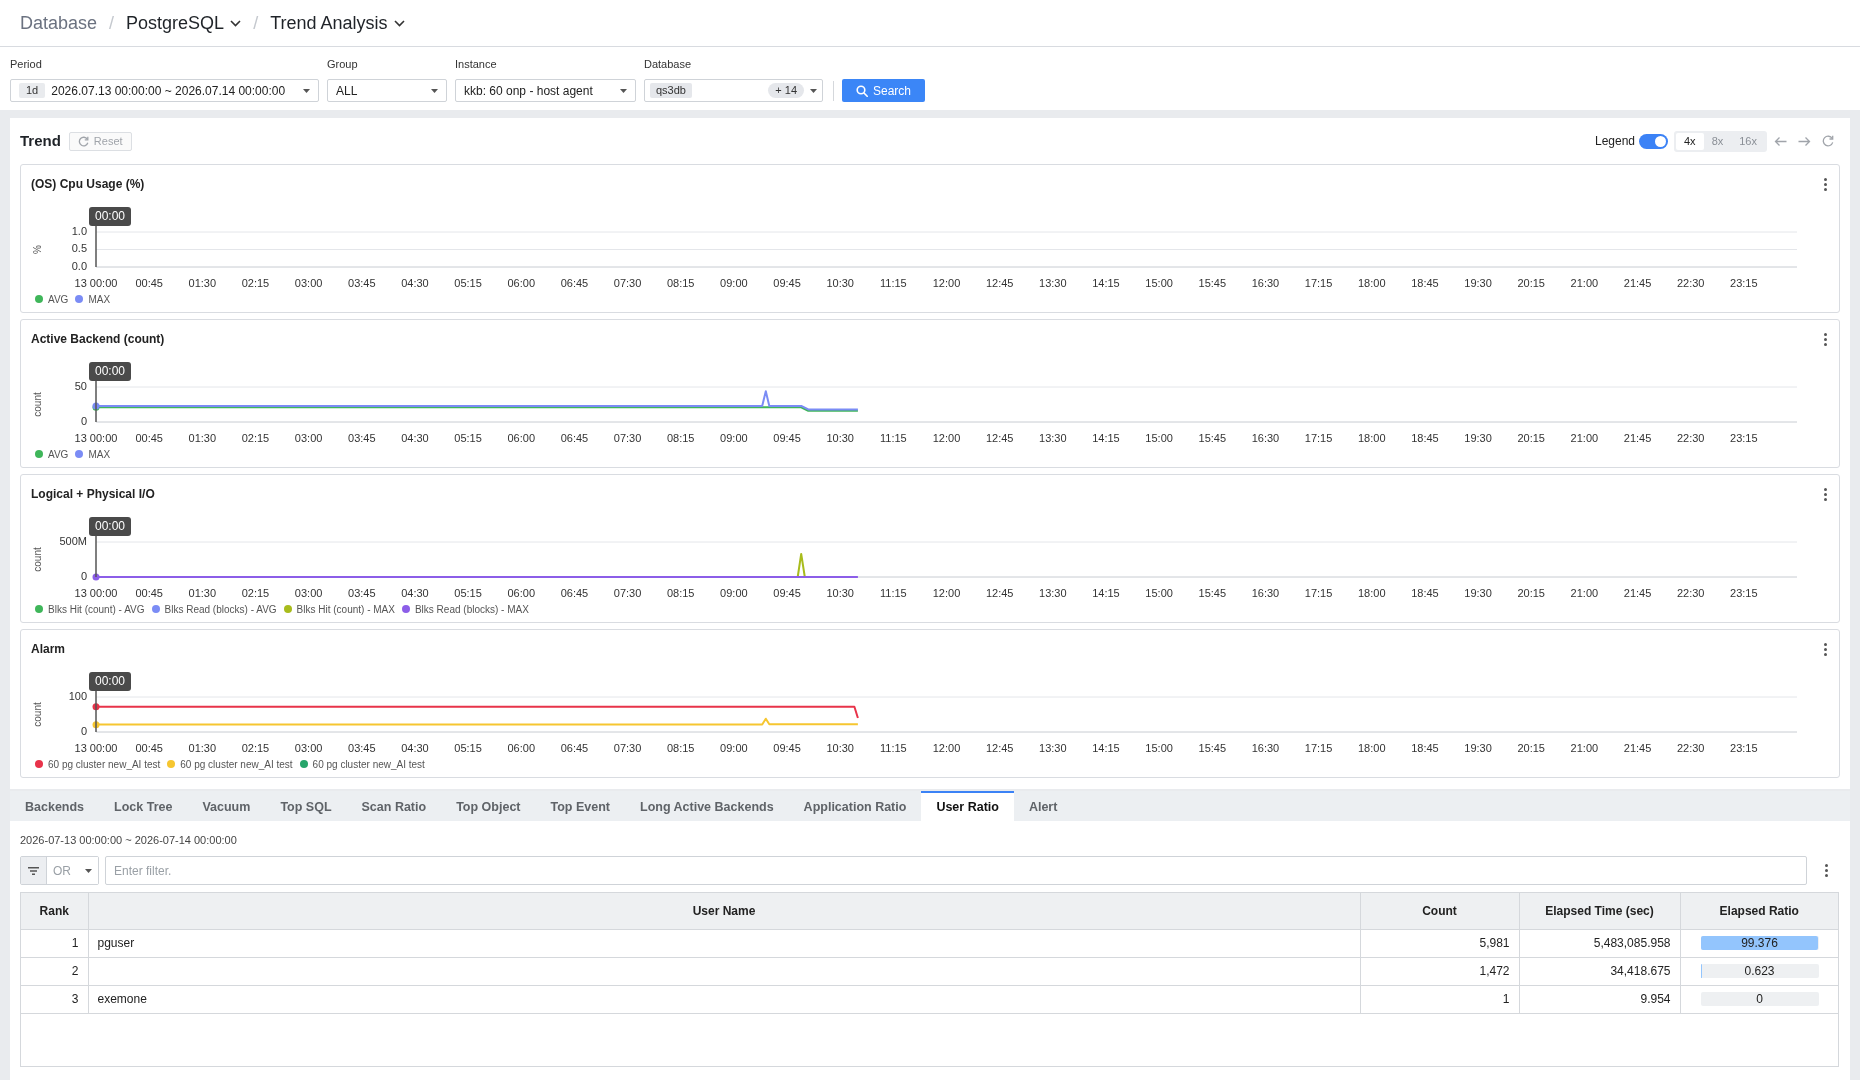  Describe the element at coordinates (724, 911) in the screenshot. I see `column-header: User Name` at that location.